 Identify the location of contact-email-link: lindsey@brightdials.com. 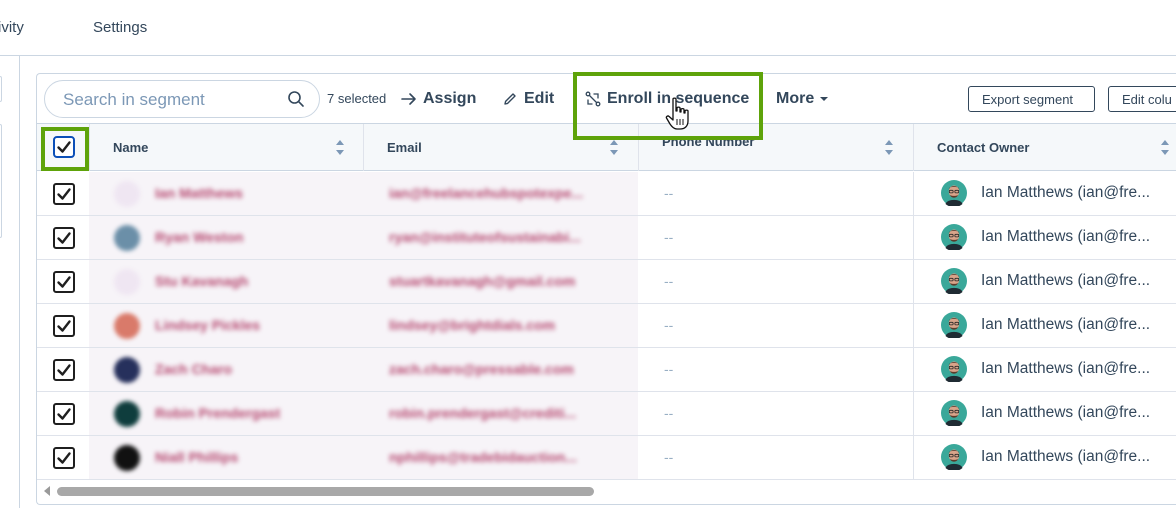
(472, 325).